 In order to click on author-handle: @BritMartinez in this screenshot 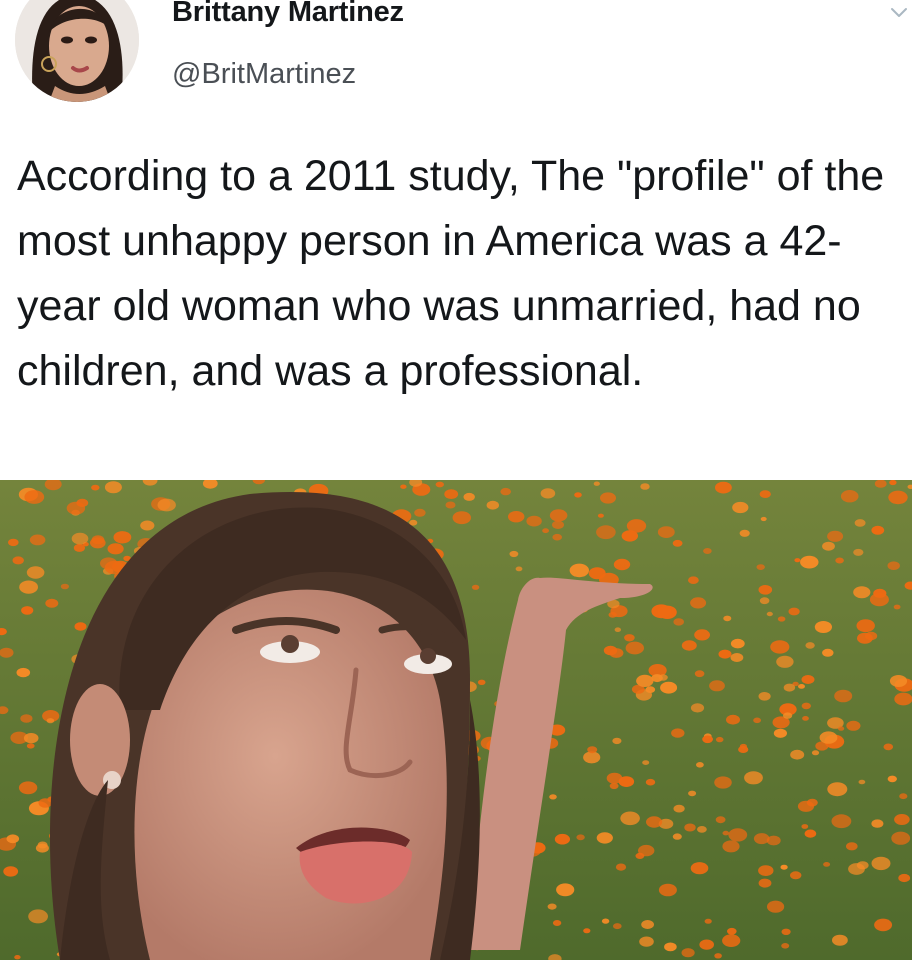, I will do `click(264, 74)`.